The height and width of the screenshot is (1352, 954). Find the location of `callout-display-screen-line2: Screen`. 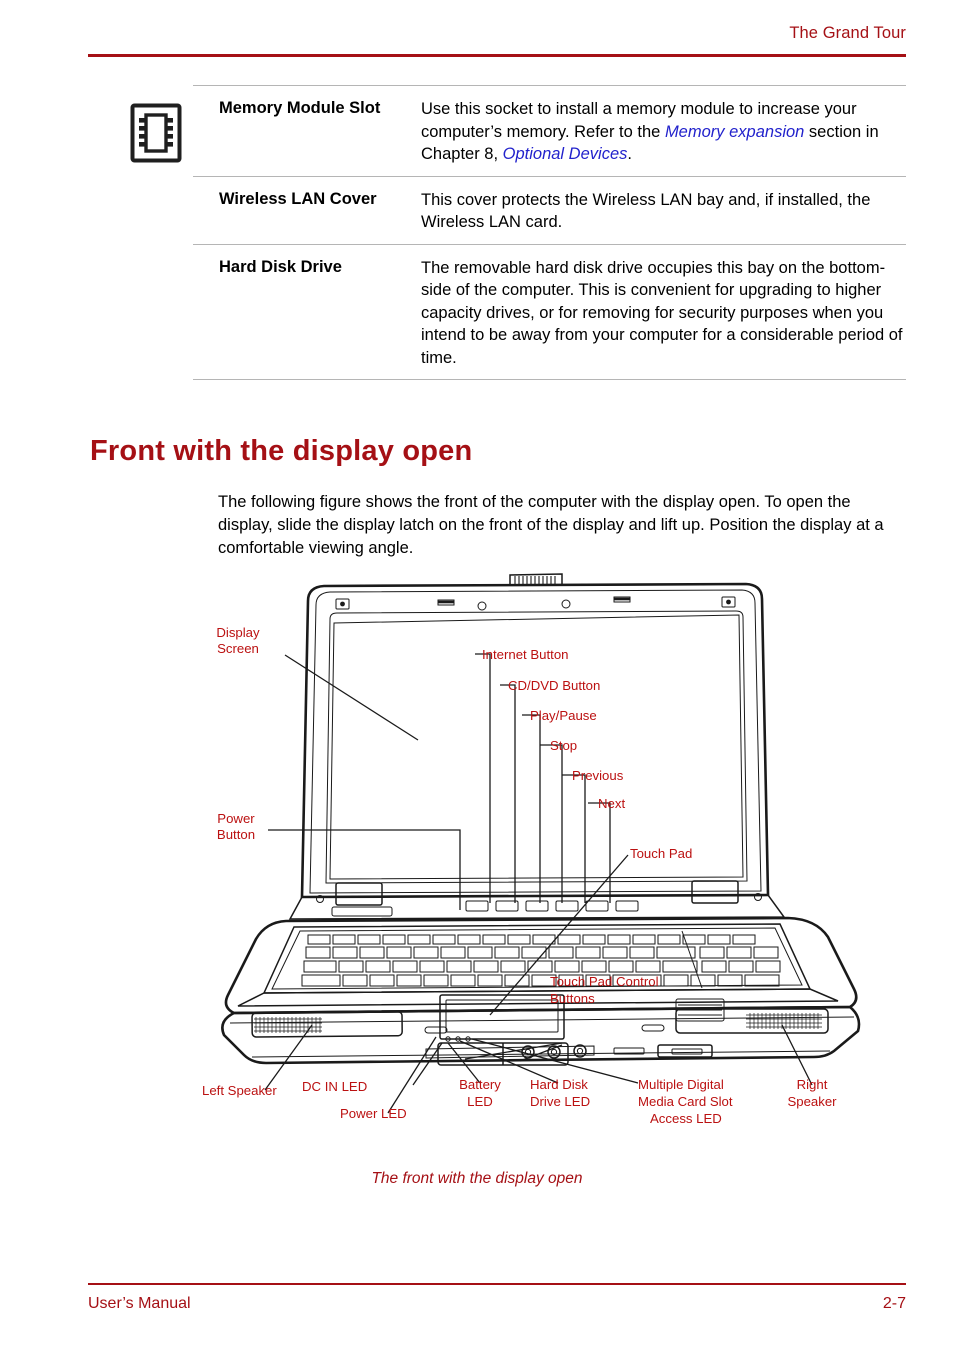

callout-display-screen-line2: Screen is located at coordinates (238, 648).